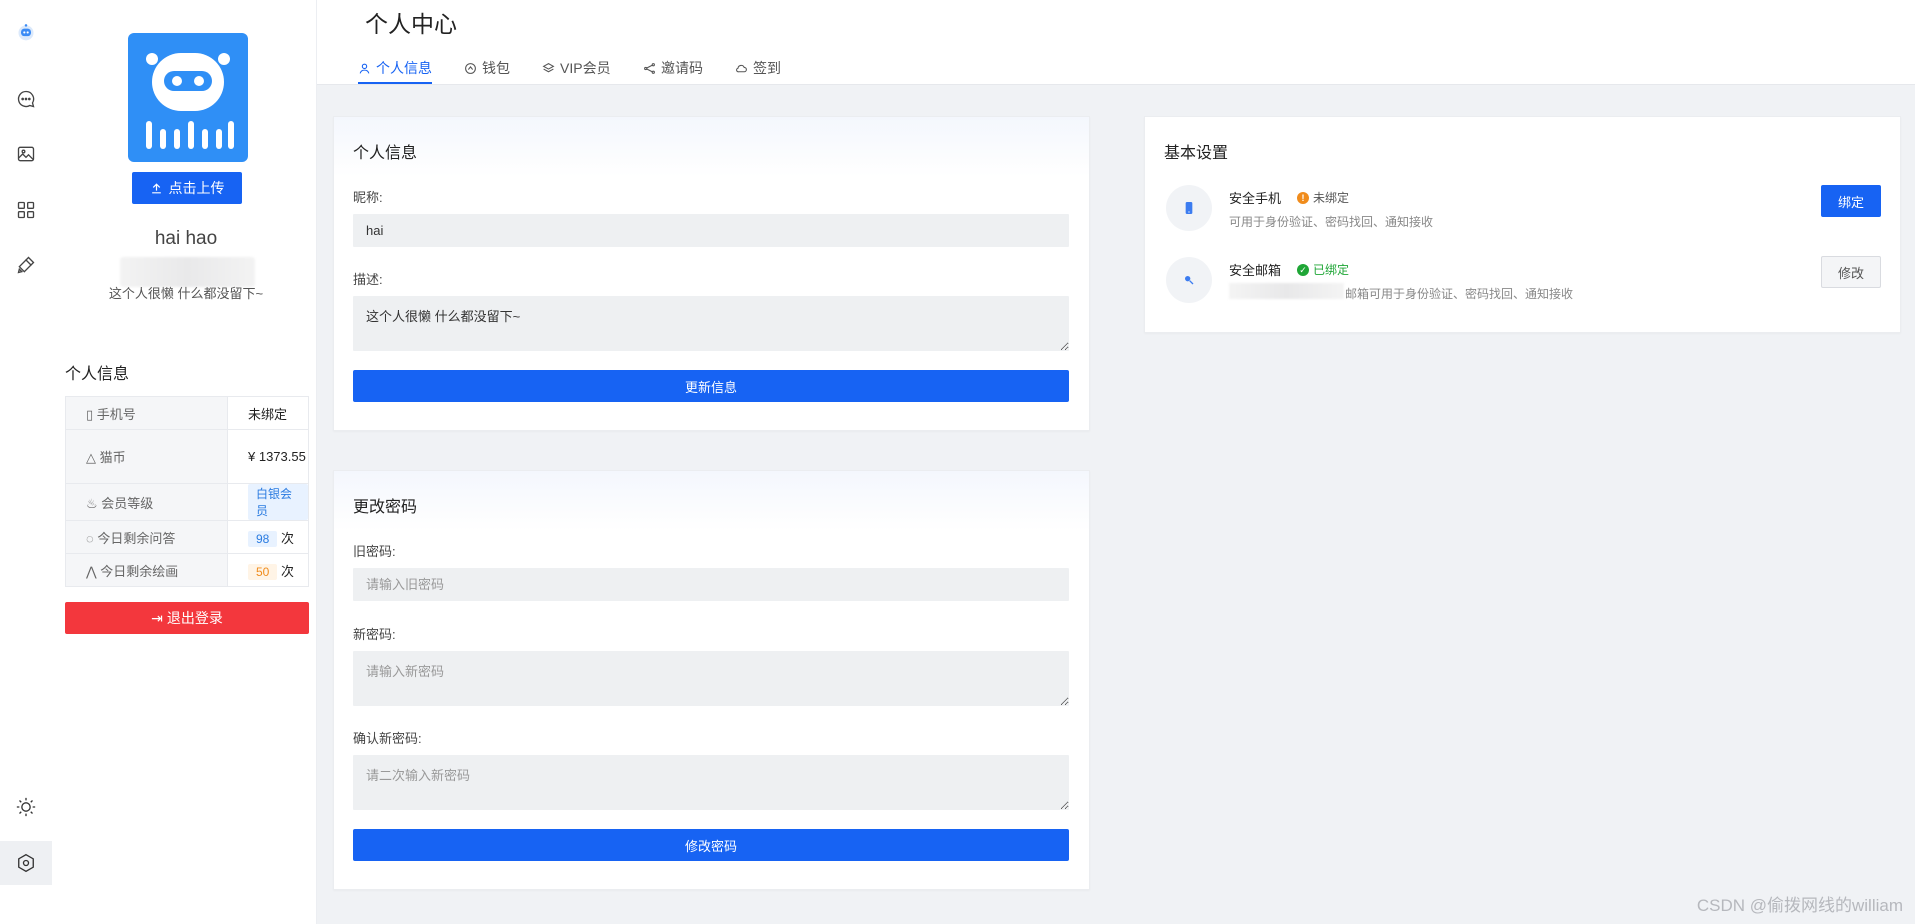  I want to click on apps-icon, so click(26, 210).